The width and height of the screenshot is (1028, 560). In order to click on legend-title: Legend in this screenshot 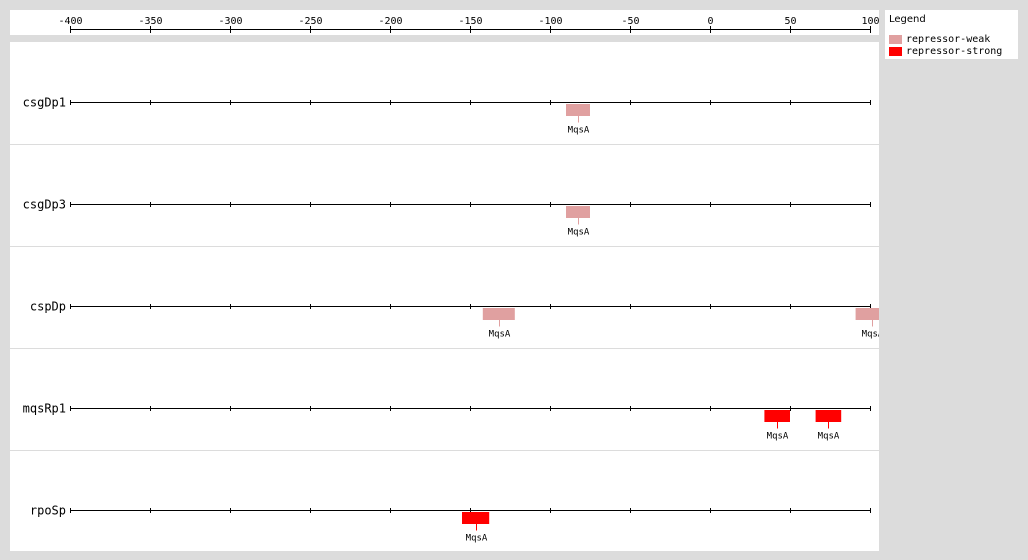, I will do `click(907, 19)`.